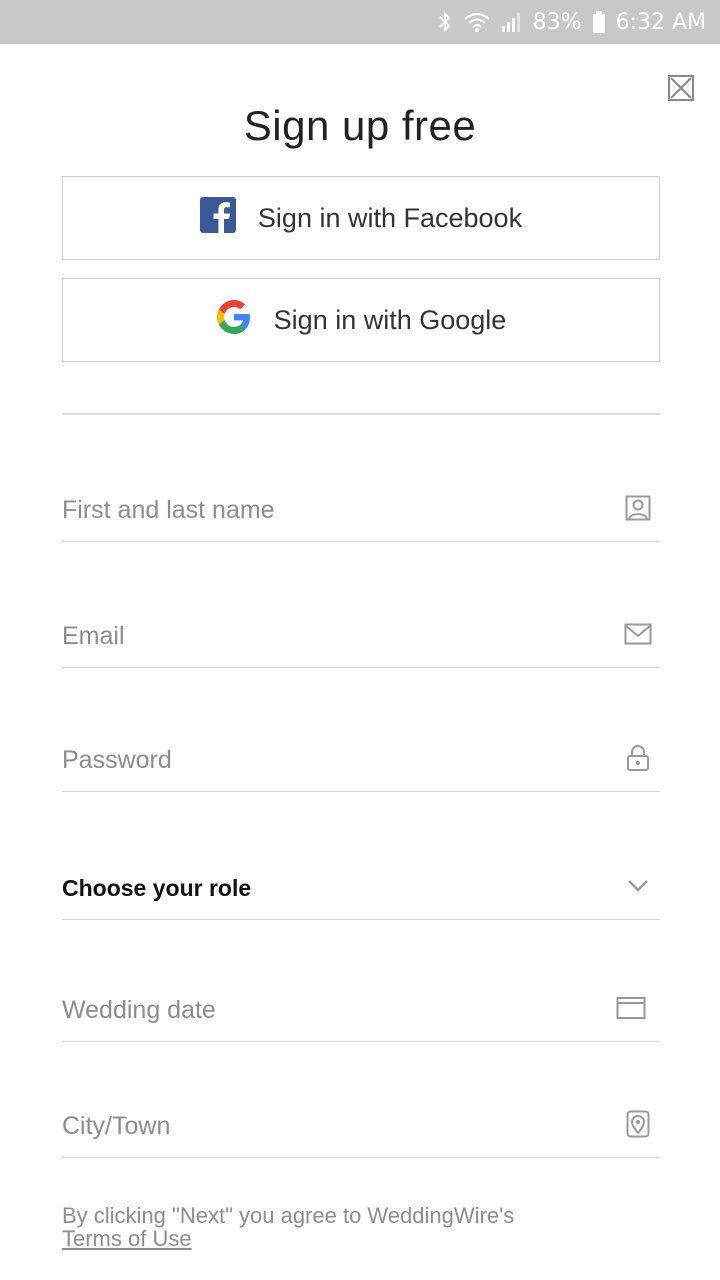 The height and width of the screenshot is (1280, 720). Describe the element at coordinates (360, 125) in the screenshot. I see `page-title: Sign up free` at that location.